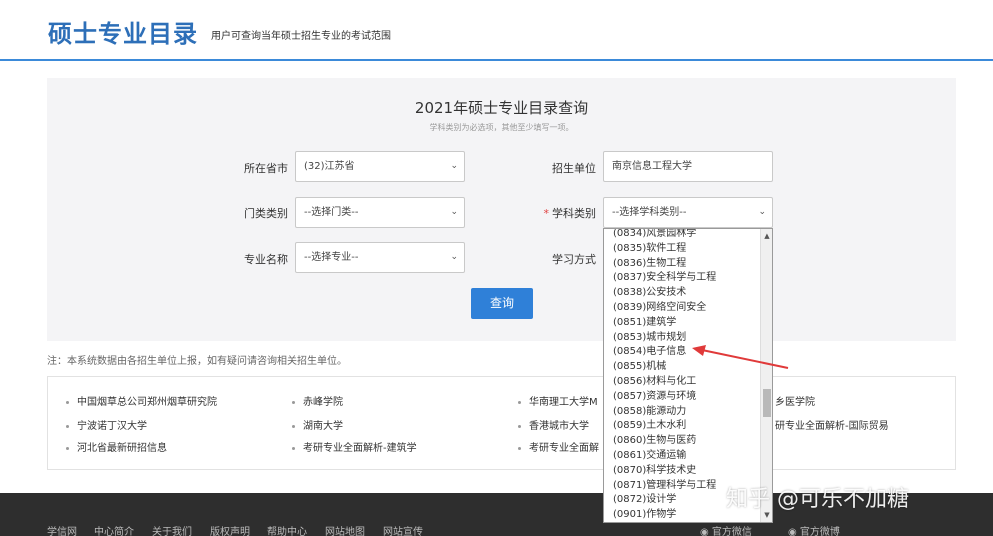 The image size is (993, 536). What do you see at coordinates (106, 424) in the screenshot?
I see `link-item: 宁波诺丁汉大学` at bounding box center [106, 424].